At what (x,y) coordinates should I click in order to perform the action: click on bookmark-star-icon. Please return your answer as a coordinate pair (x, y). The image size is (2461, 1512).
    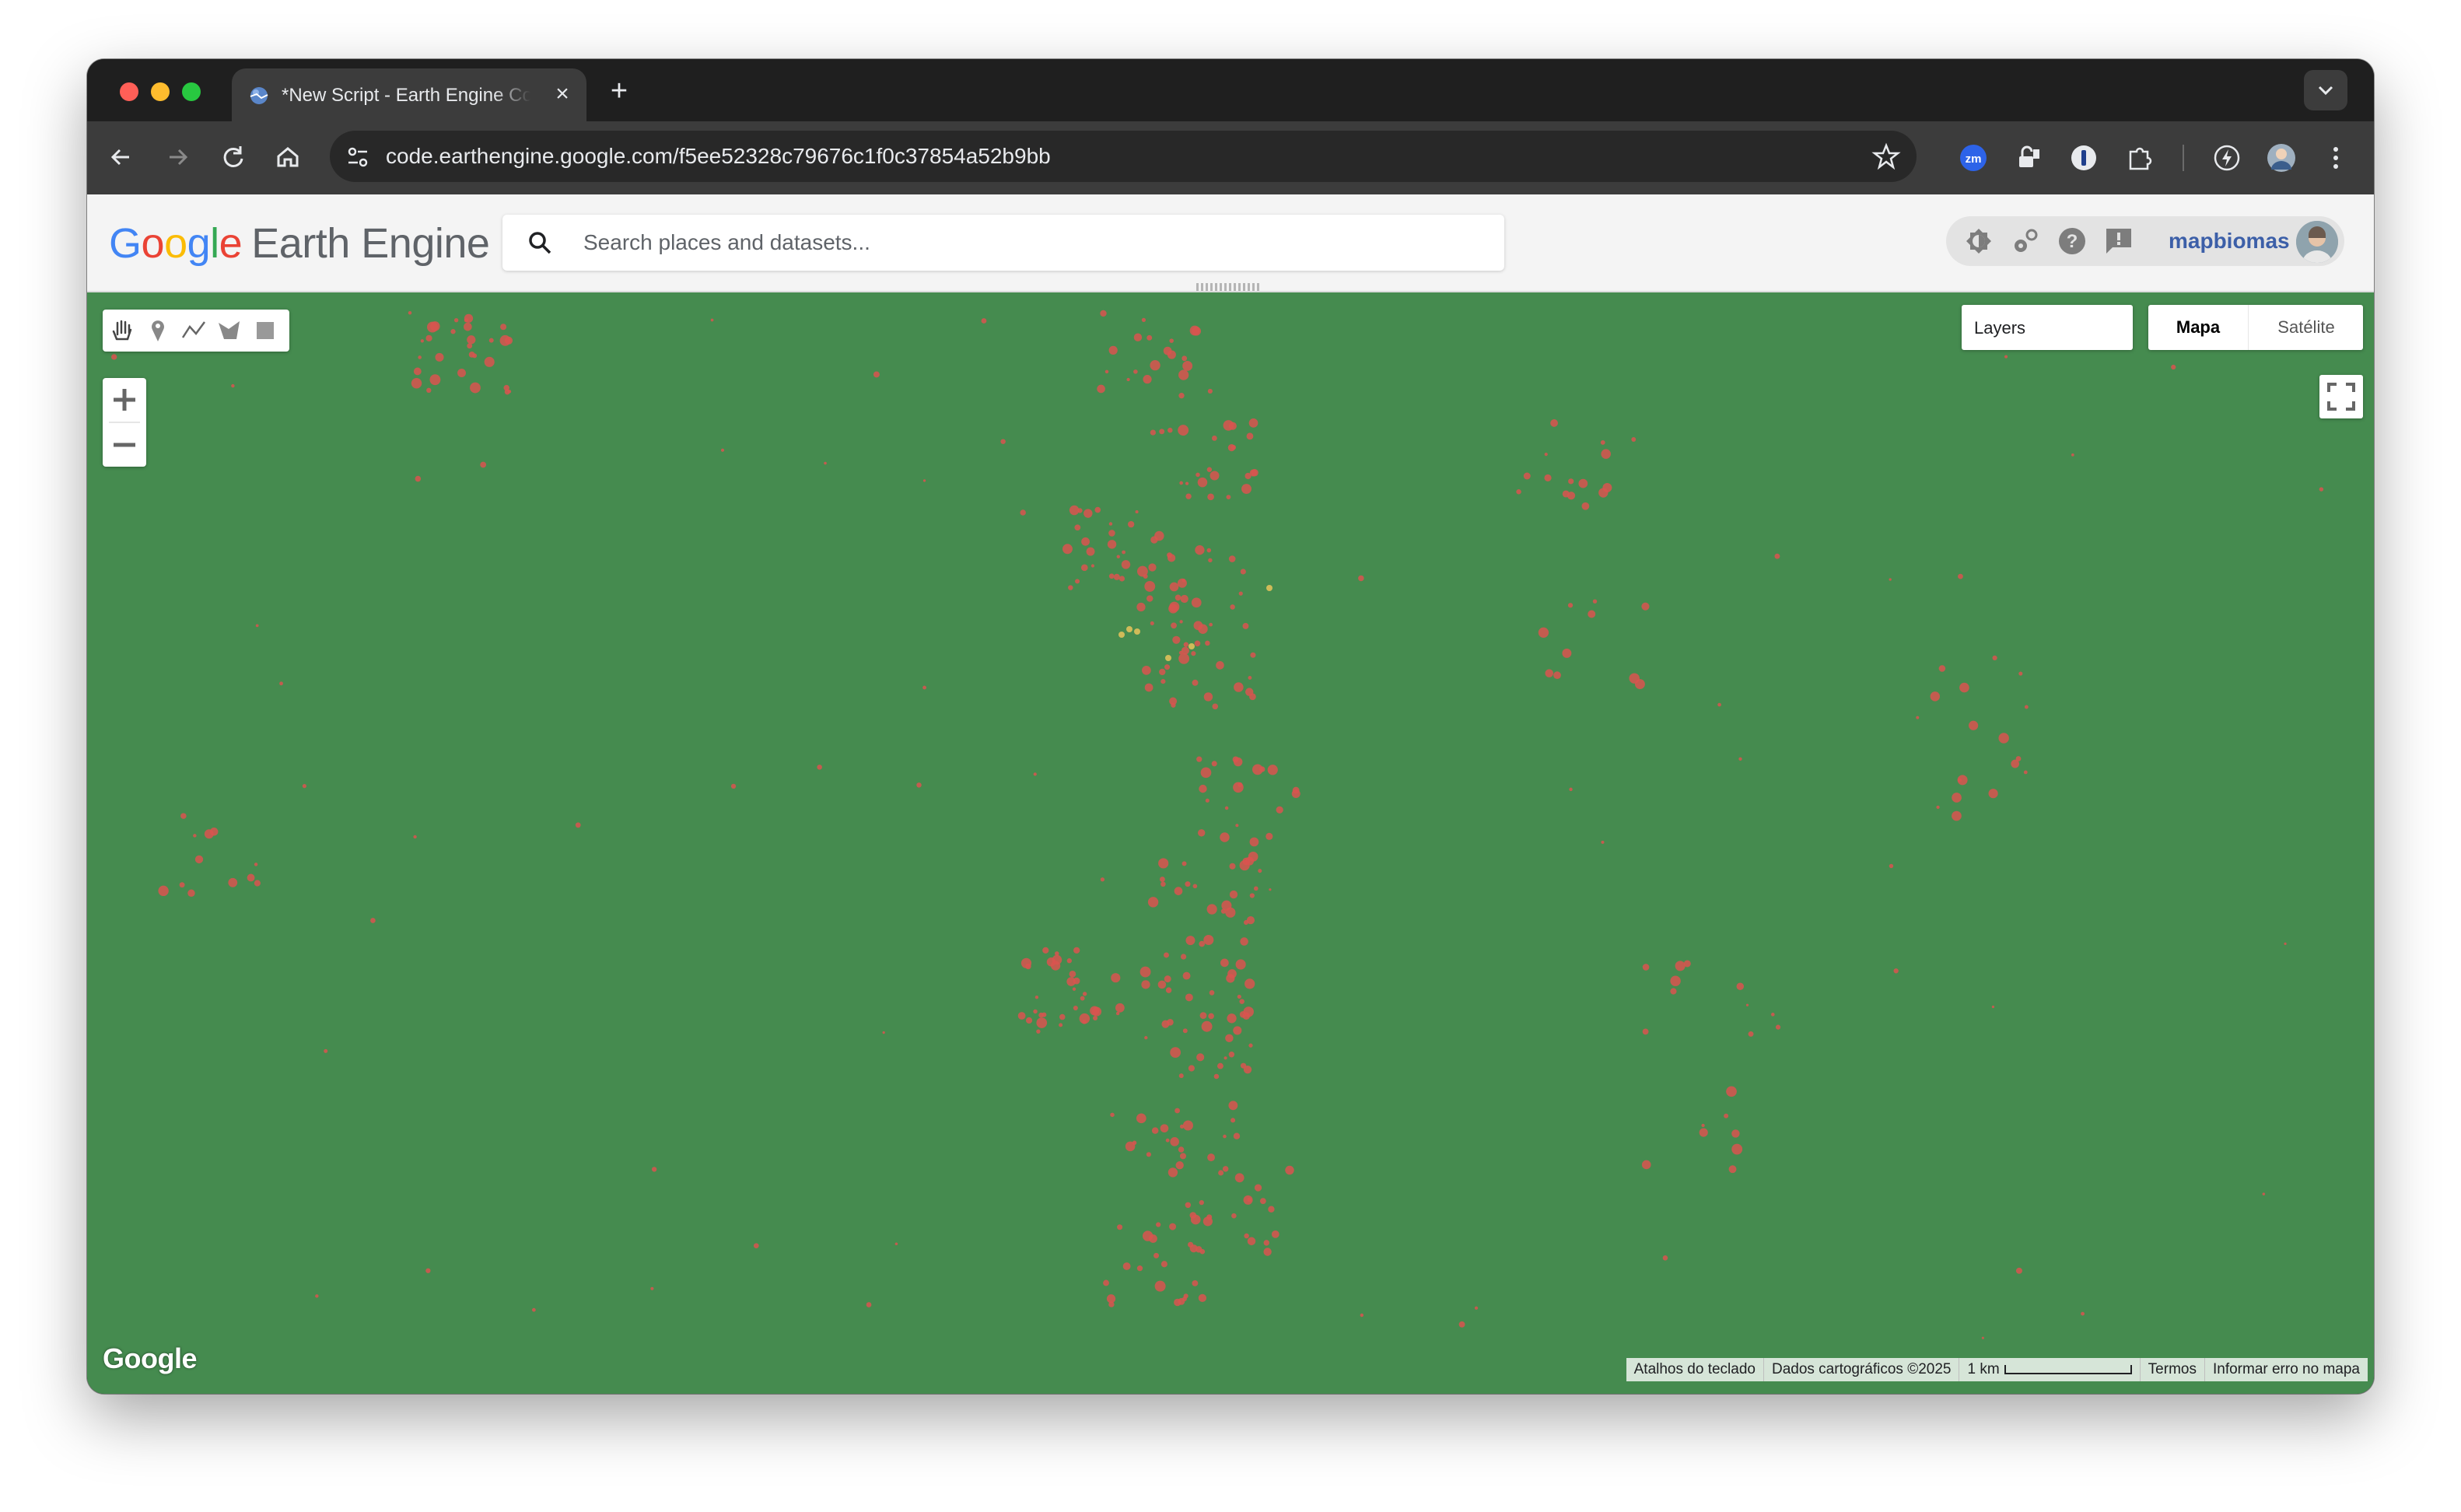
    Looking at the image, I should click on (1886, 156).